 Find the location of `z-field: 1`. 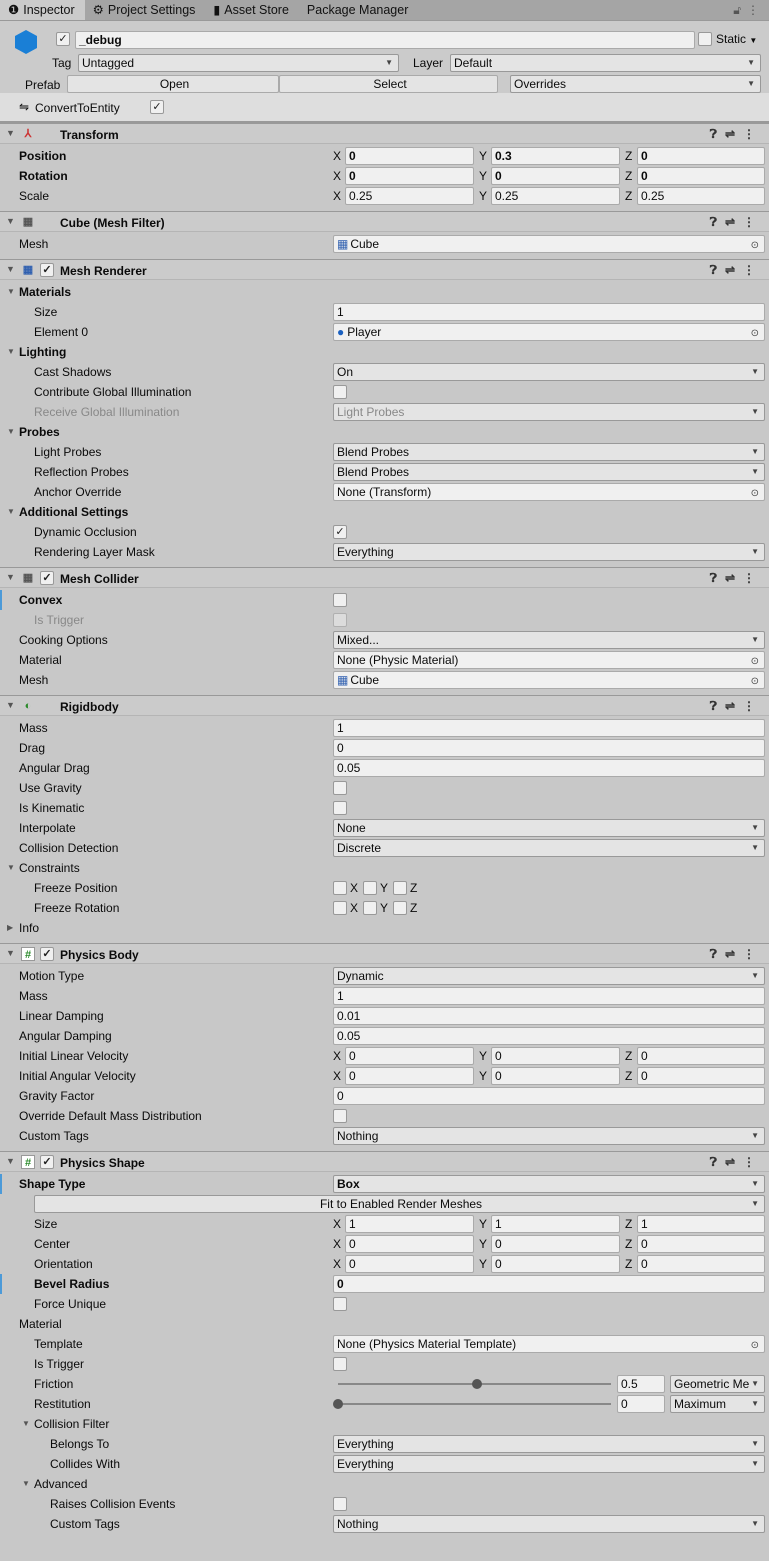

z-field: 1 is located at coordinates (701, 1224).